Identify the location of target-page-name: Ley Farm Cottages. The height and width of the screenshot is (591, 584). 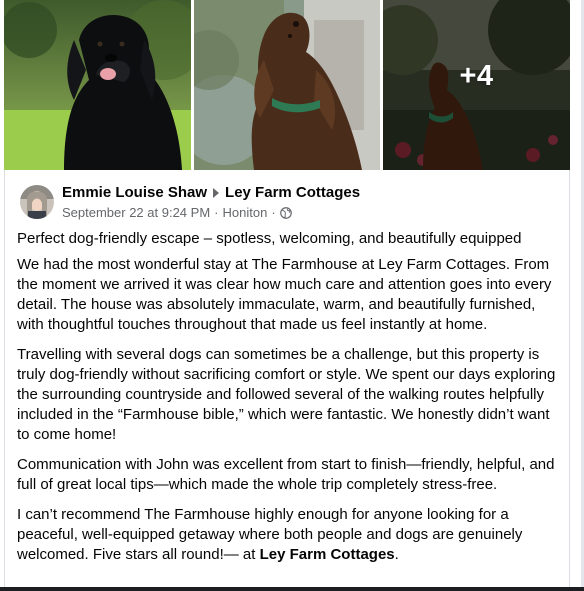
(292, 193).